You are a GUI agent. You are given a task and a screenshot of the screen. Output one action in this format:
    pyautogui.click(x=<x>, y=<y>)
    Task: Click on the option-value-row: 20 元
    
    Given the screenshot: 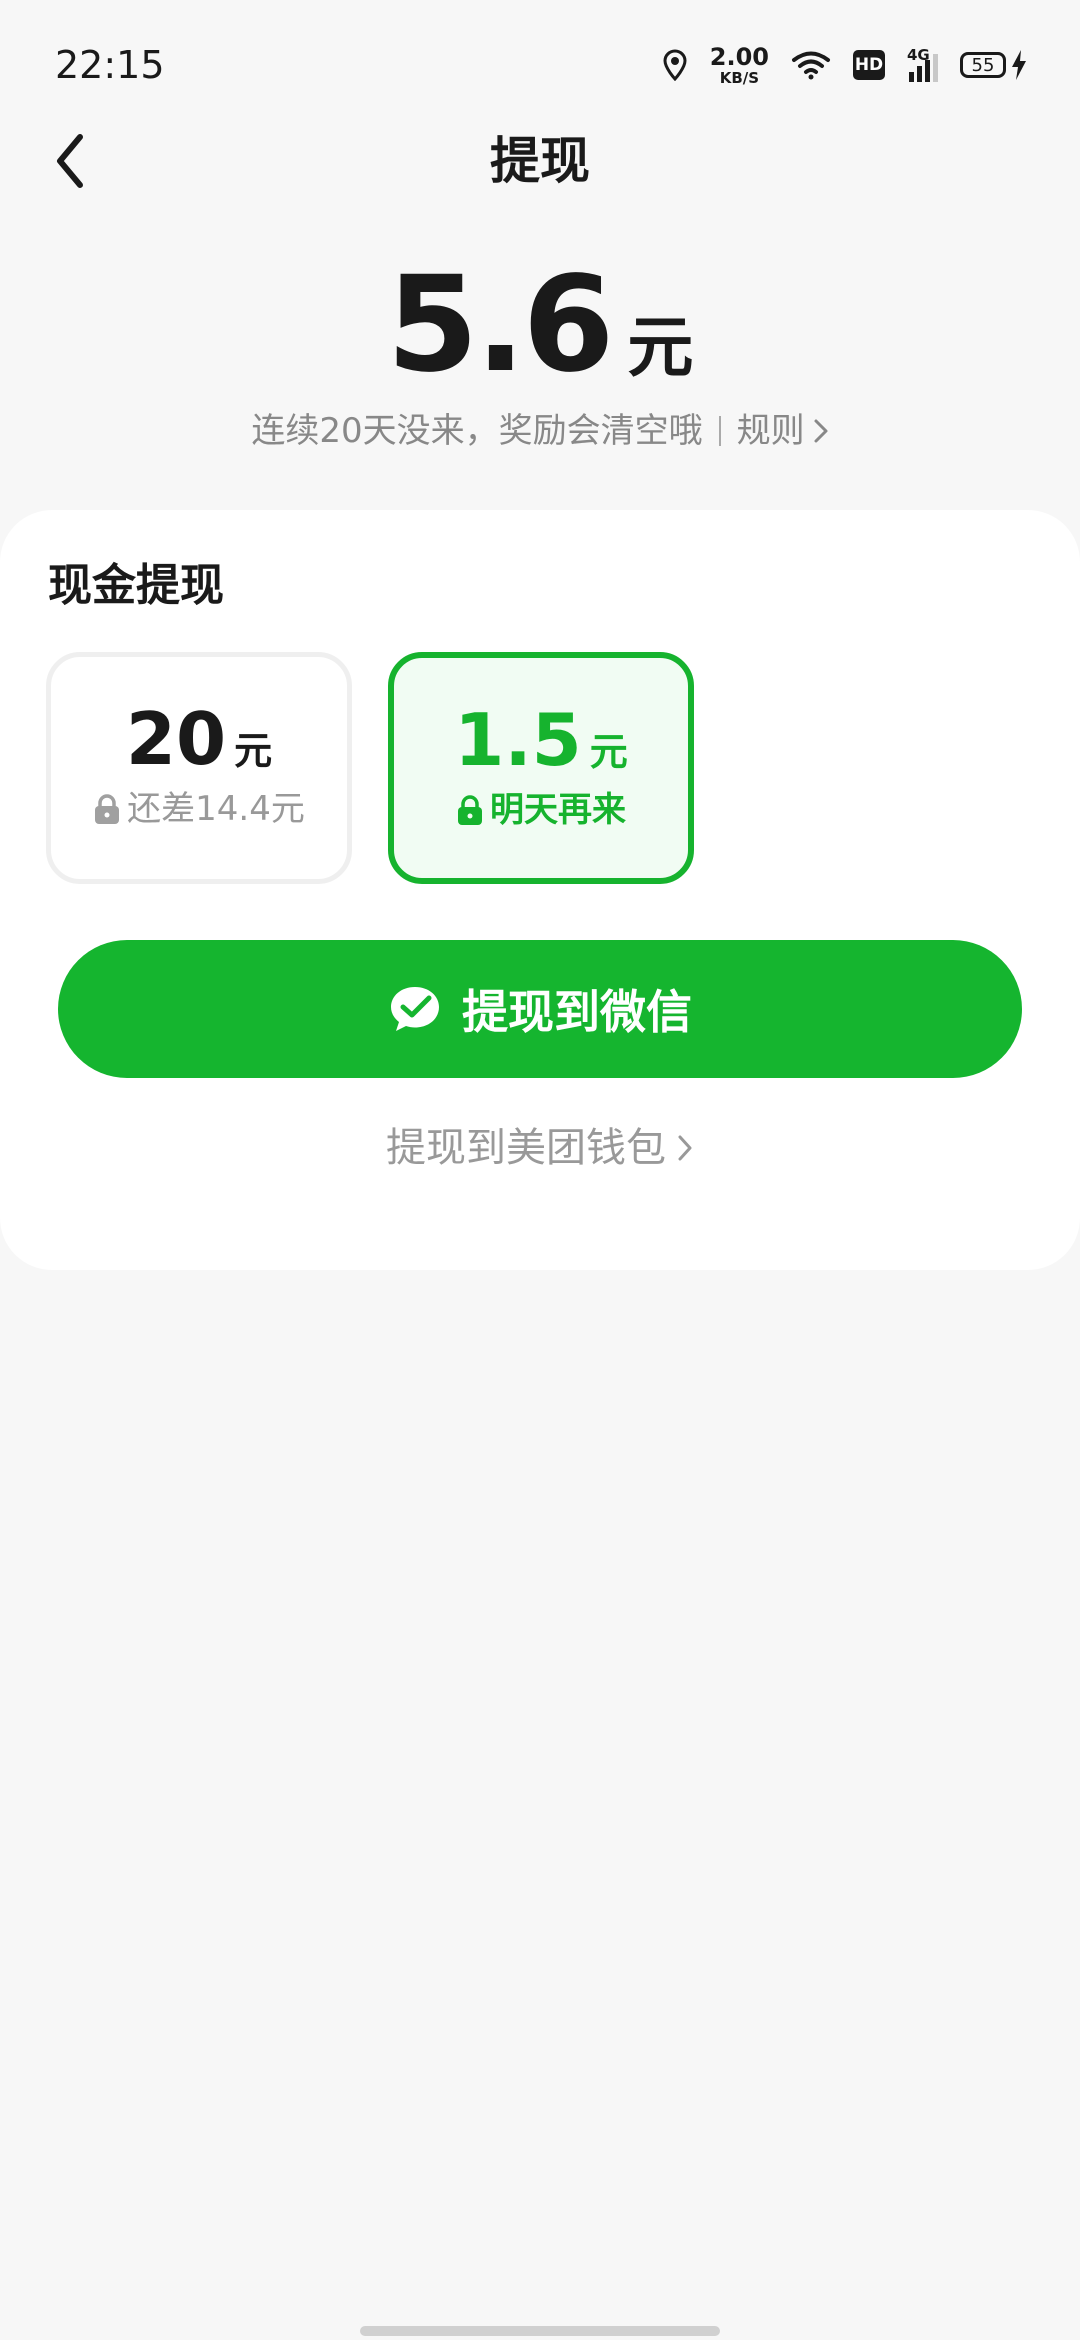 What is the action you would take?
    pyautogui.click(x=199, y=739)
    